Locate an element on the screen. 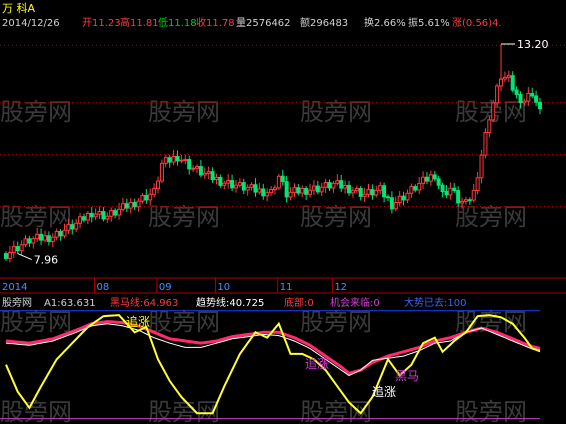 This screenshot has width=566, height=424. indicator-field: A1:63.631 is located at coordinates (70, 303).